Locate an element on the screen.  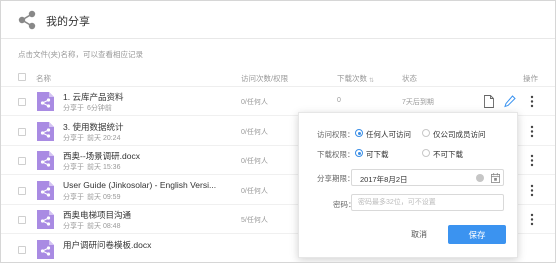
row-shared-when: 前天 15:36 is located at coordinates (104, 167).